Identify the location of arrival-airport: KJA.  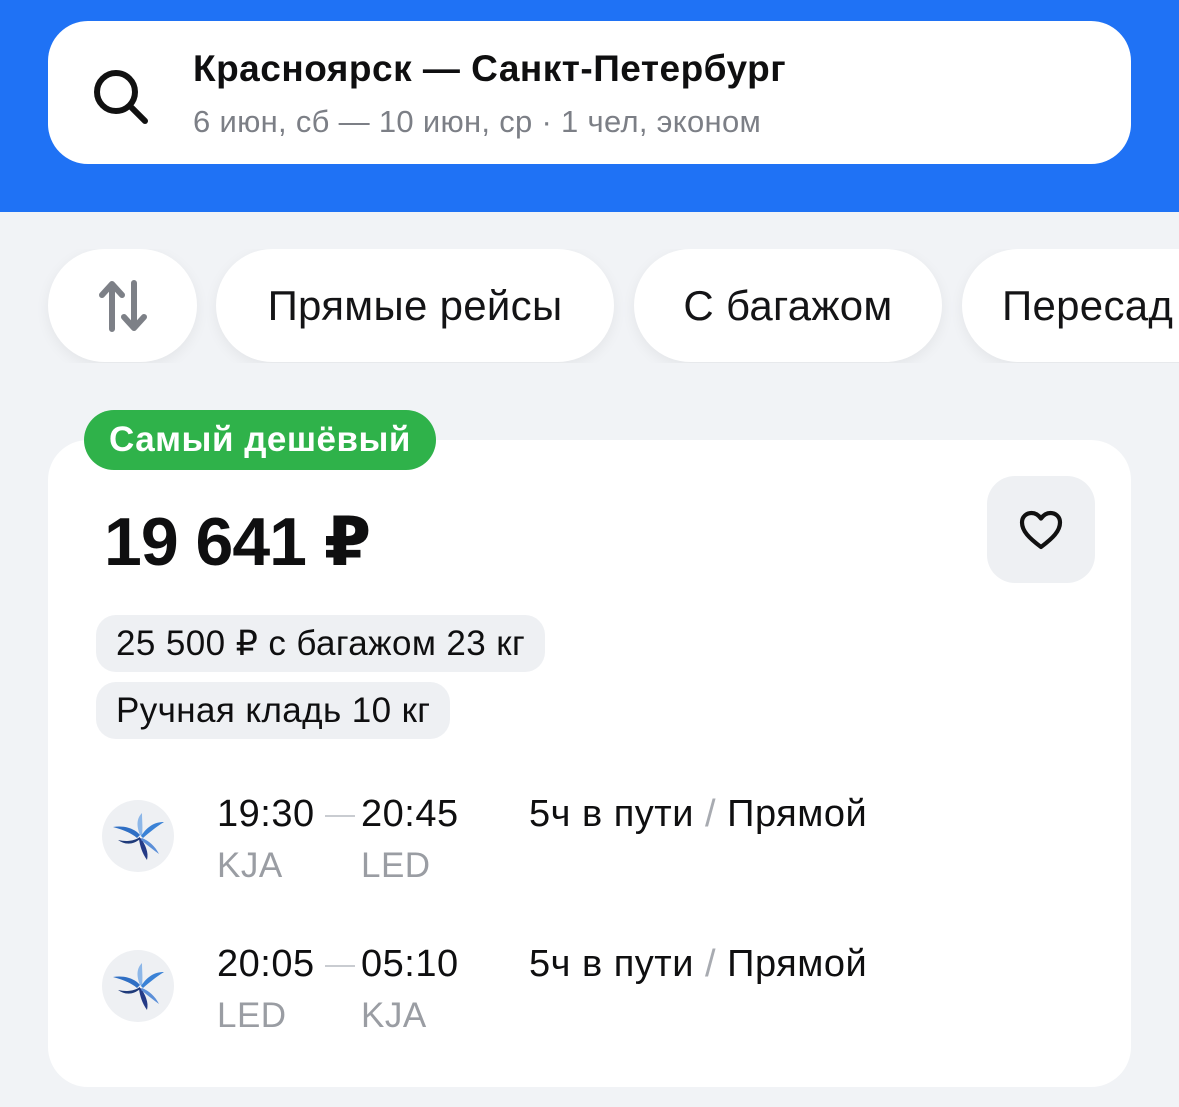
(394, 1015).